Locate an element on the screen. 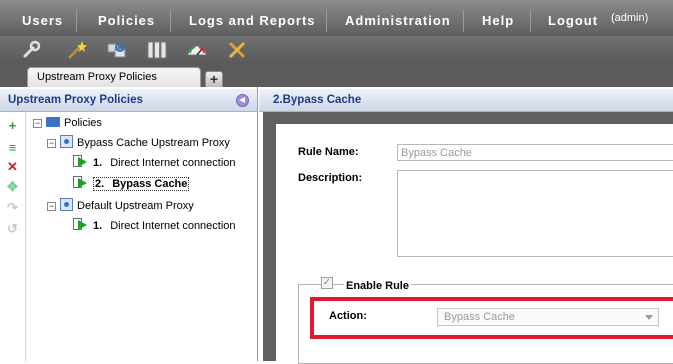 The image size is (673, 364). tree-node-bypass-cache-upstream-proxy: Bypass Cache Upstream Proxy is located at coordinates (145, 143).